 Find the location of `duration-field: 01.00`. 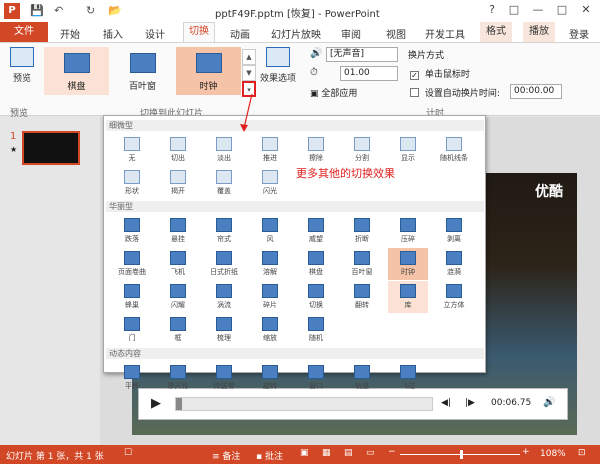

duration-field: 01.00 is located at coordinates (369, 73).